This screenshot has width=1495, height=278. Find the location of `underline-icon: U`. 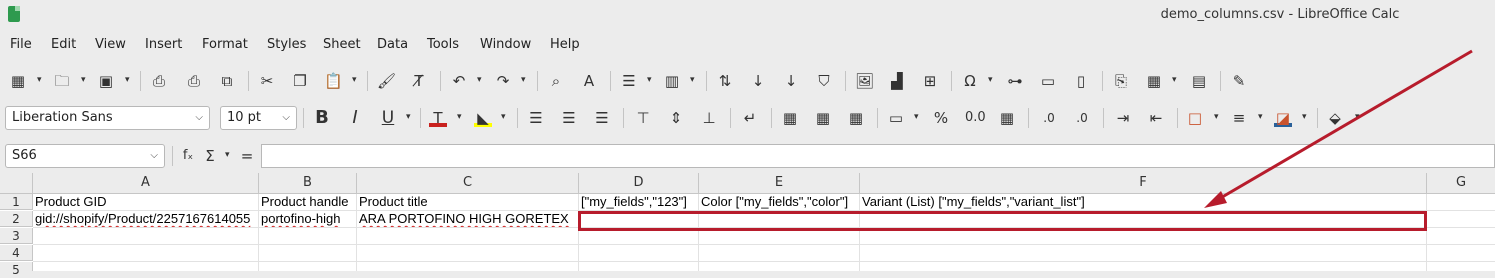

underline-icon: U is located at coordinates (388, 118).